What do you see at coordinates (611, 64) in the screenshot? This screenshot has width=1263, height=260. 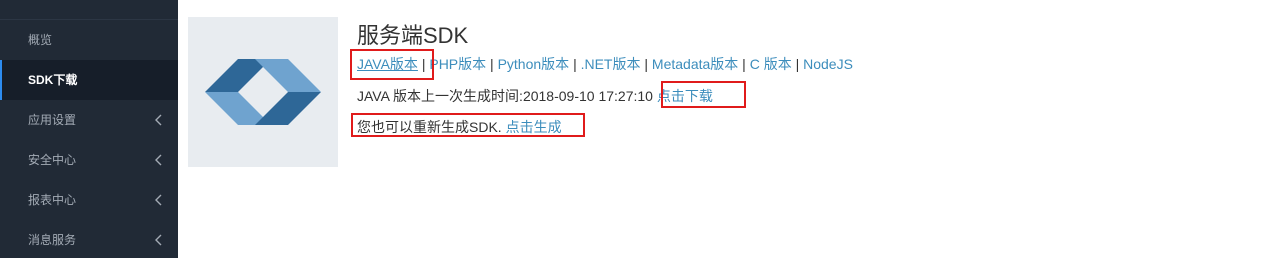 I see `link-dotnet-version: .NET版本` at bounding box center [611, 64].